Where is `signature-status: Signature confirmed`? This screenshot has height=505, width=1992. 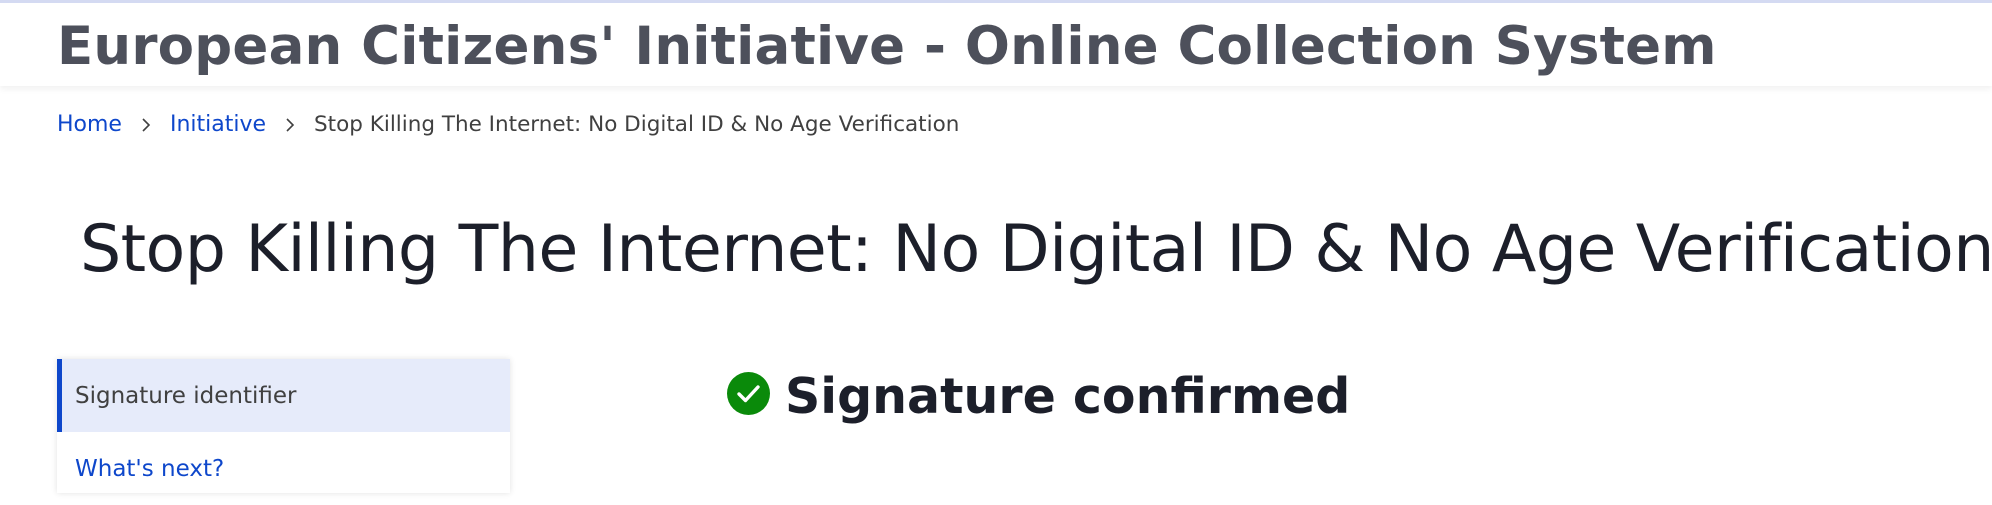 signature-status: Signature confirmed is located at coordinates (1038, 396).